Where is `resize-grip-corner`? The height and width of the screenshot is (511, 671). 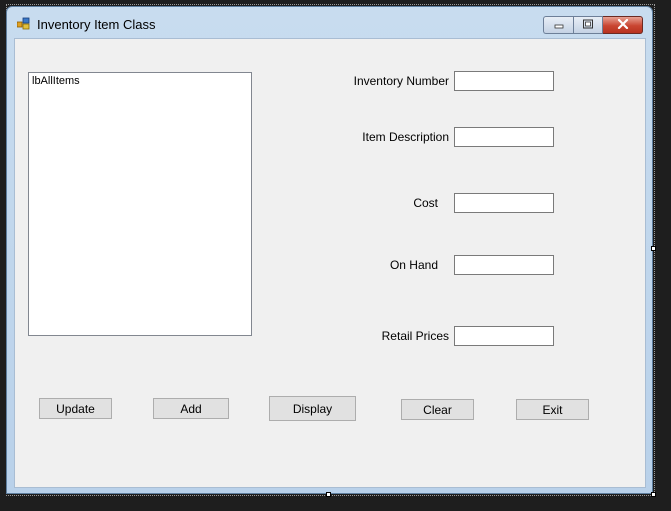 resize-grip-corner is located at coordinates (653, 494).